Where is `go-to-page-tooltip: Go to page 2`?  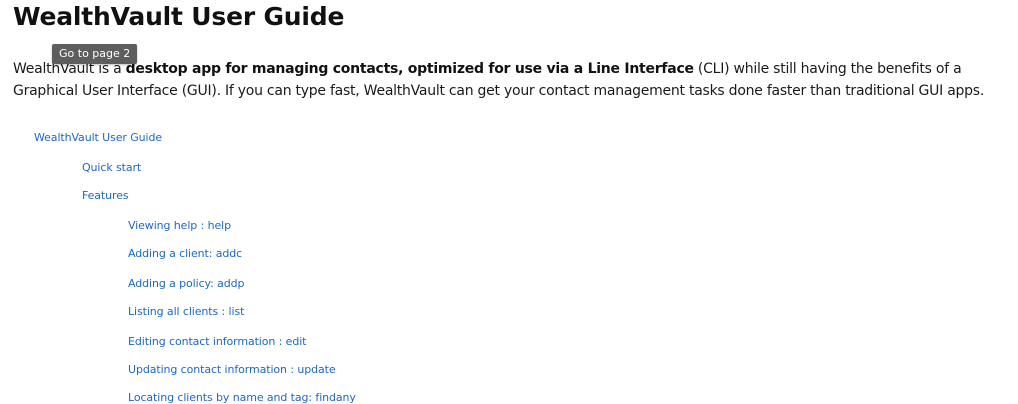 go-to-page-tooltip: Go to page 2 is located at coordinates (95, 54).